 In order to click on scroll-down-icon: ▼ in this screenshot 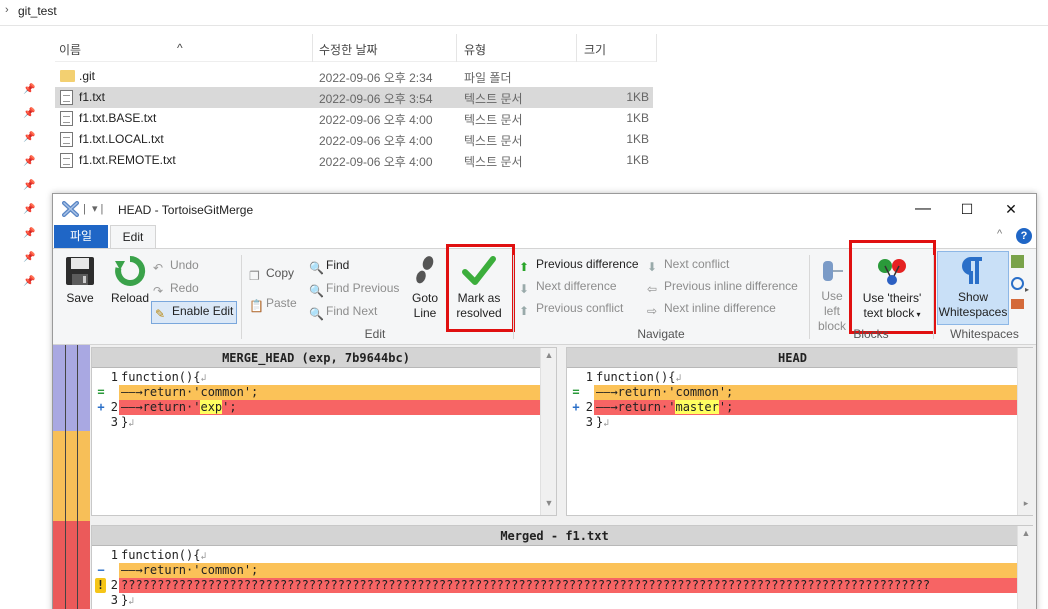, I will do `click(549, 503)`.